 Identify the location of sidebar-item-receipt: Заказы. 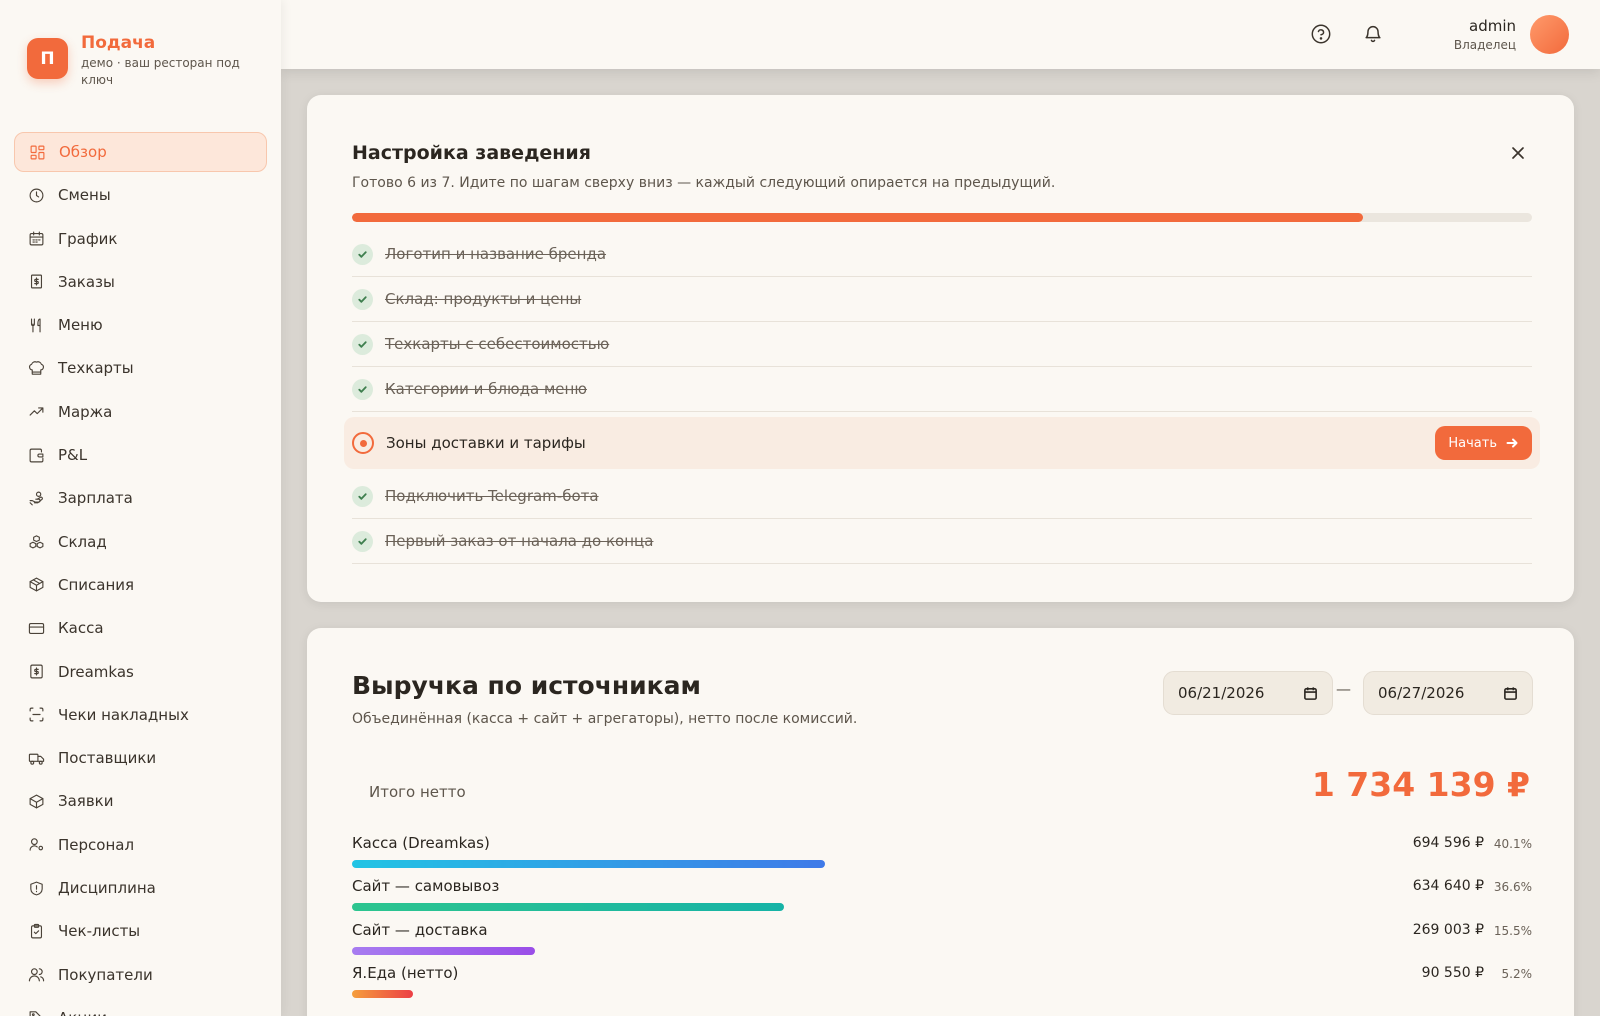
(140, 282).